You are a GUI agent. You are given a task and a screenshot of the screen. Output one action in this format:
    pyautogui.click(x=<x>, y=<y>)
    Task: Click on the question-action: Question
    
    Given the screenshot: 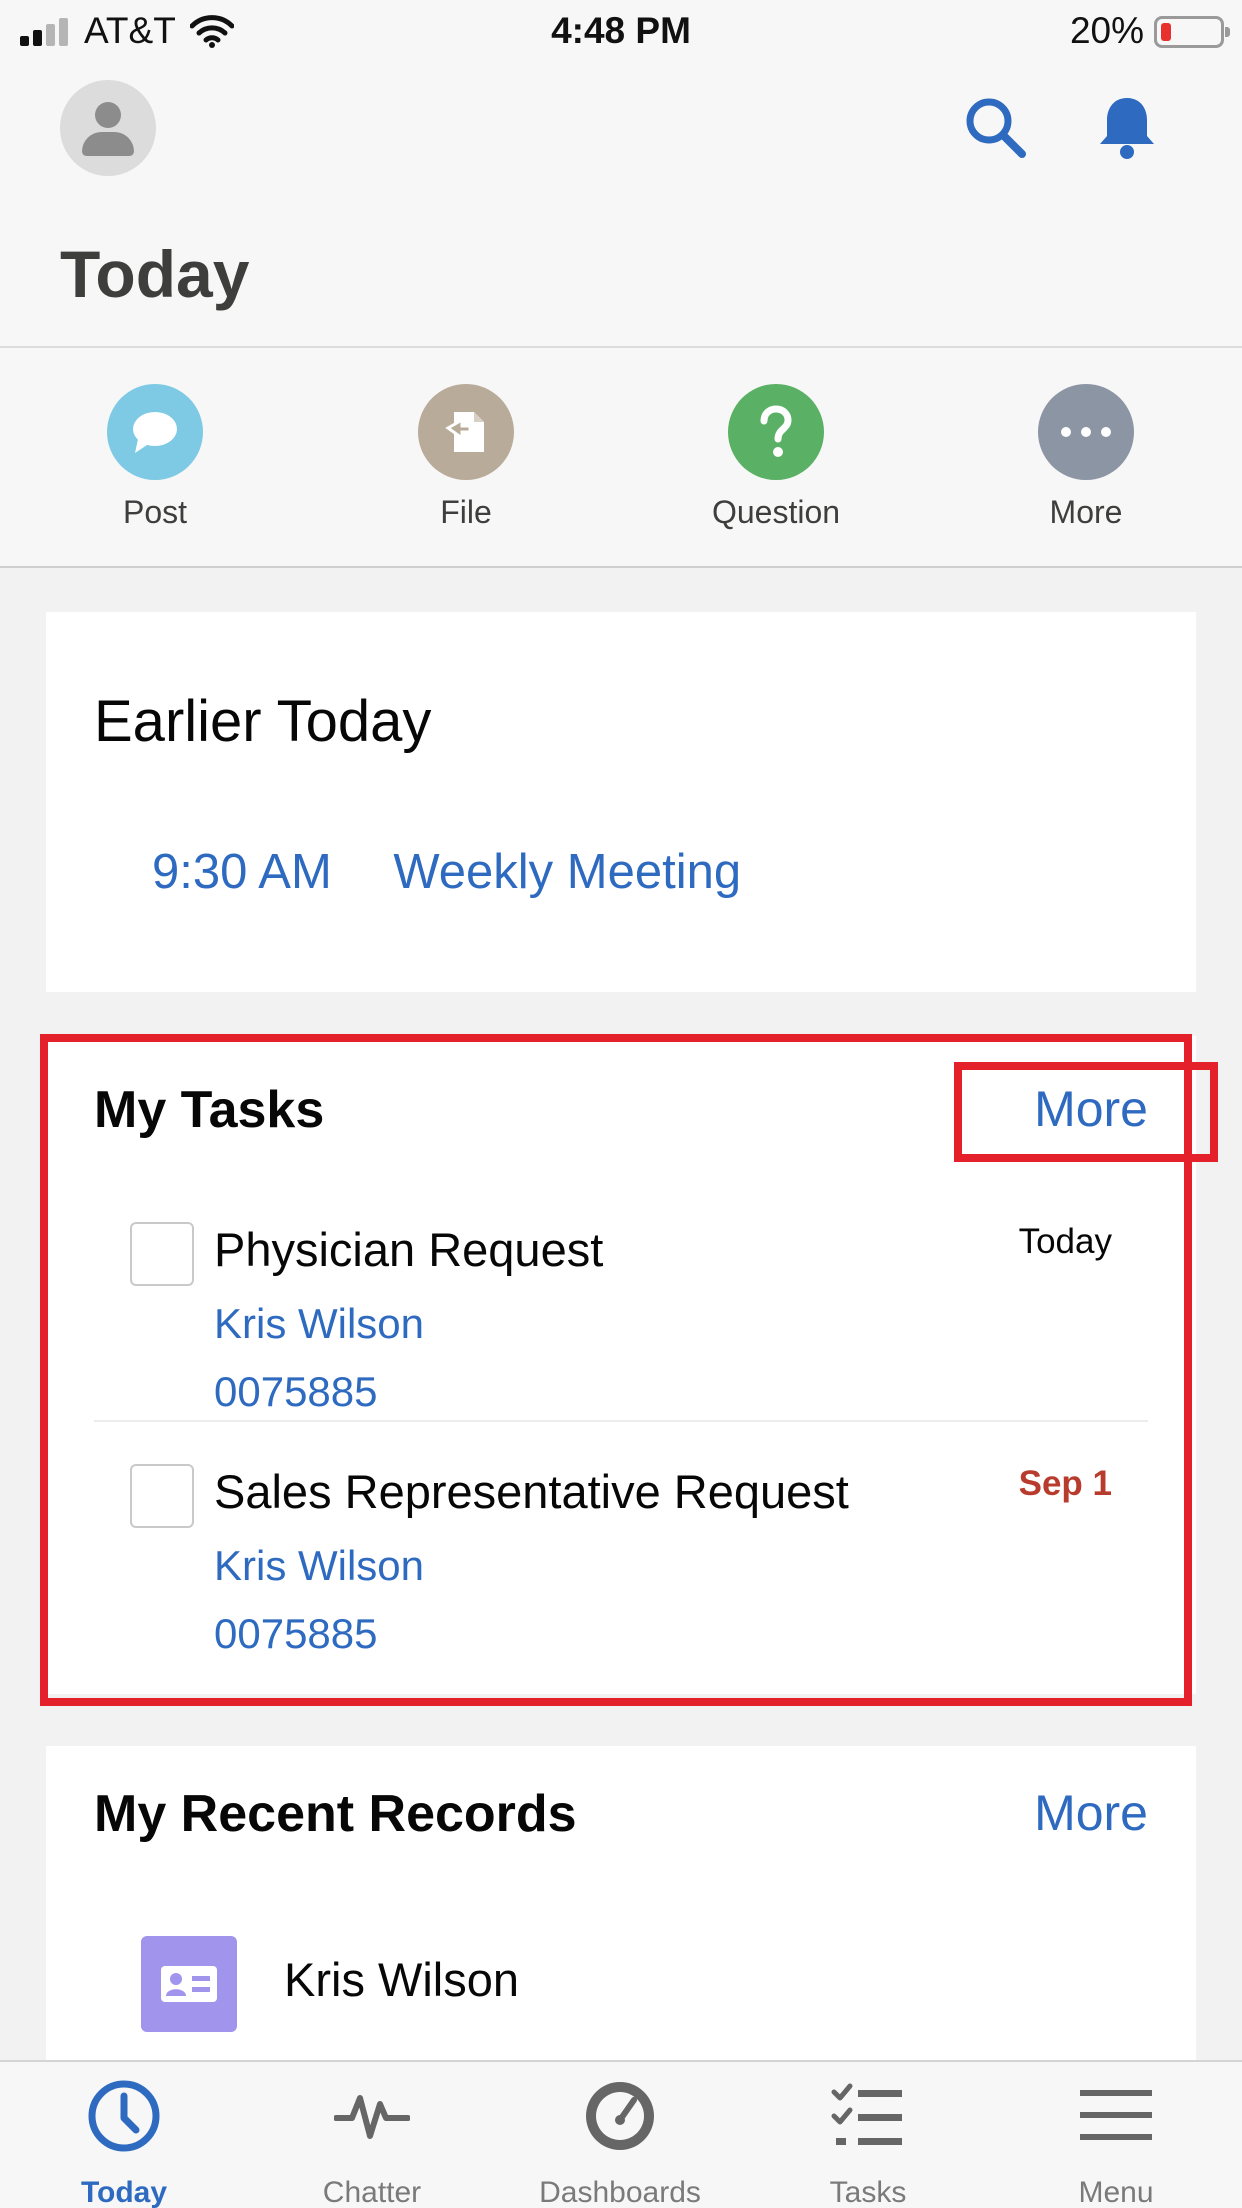 What is the action you would take?
    pyautogui.click(x=776, y=457)
    